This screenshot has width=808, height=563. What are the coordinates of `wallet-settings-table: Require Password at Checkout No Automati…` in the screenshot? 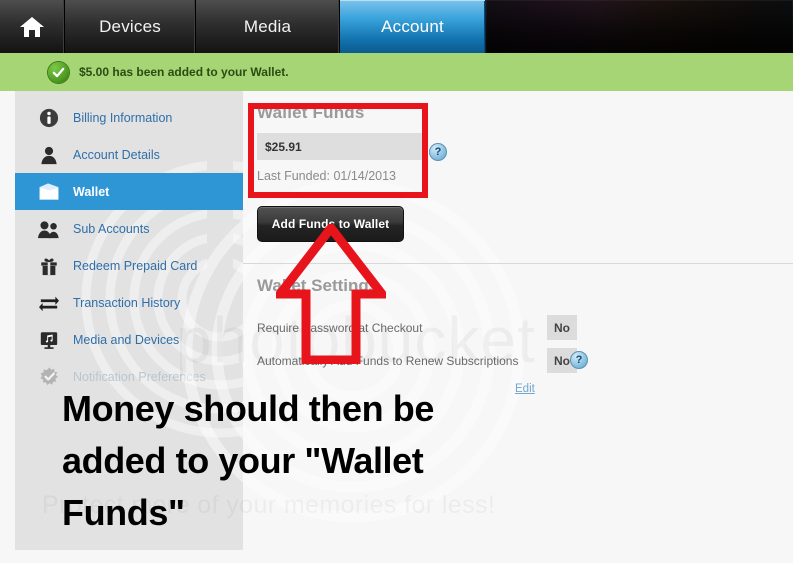 It's located at (422, 344).